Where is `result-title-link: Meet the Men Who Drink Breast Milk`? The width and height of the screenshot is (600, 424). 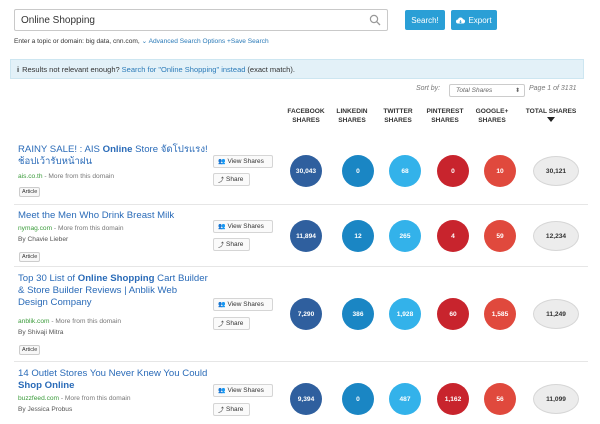
result-title-link: Meet the Men Who Drink Breast Milk is located at coordinates (113, 216).